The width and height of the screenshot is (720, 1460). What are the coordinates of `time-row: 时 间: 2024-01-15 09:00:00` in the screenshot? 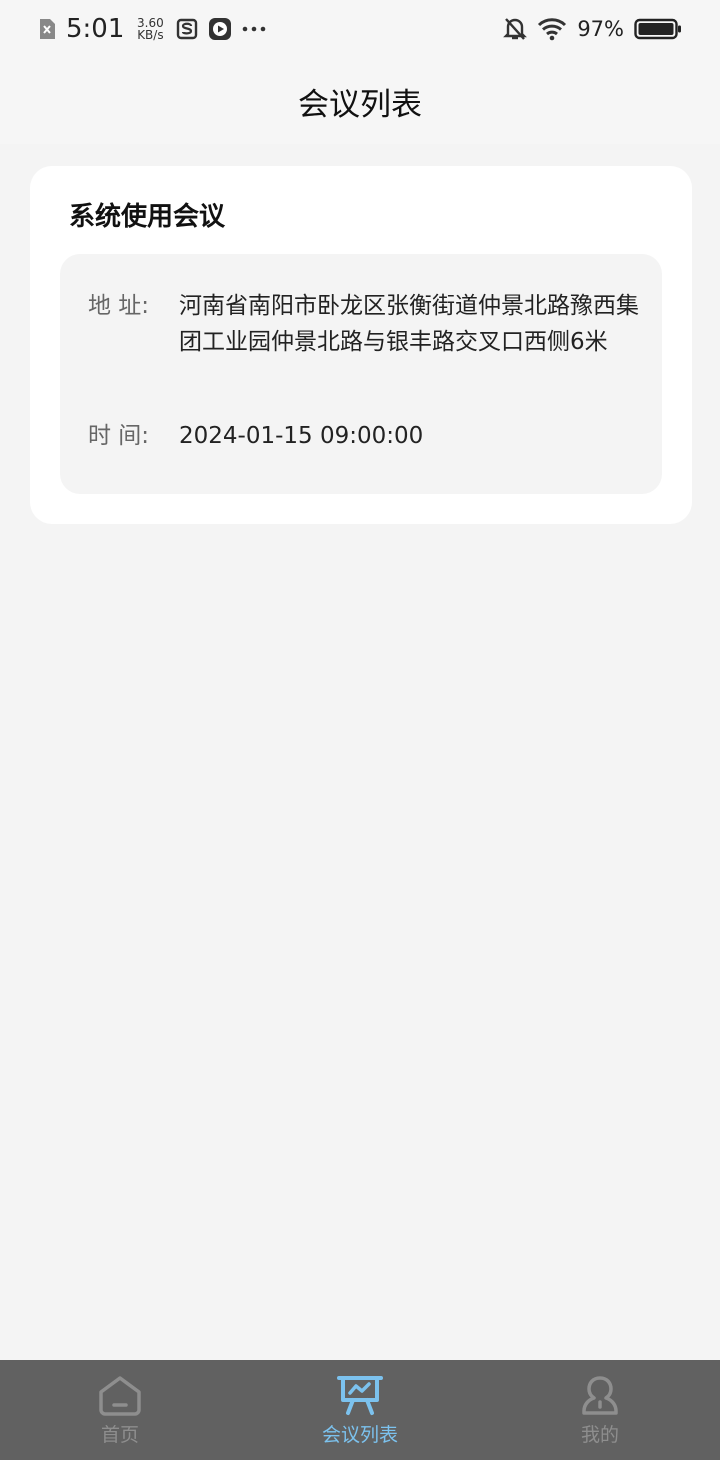 It's located at (368, 436).